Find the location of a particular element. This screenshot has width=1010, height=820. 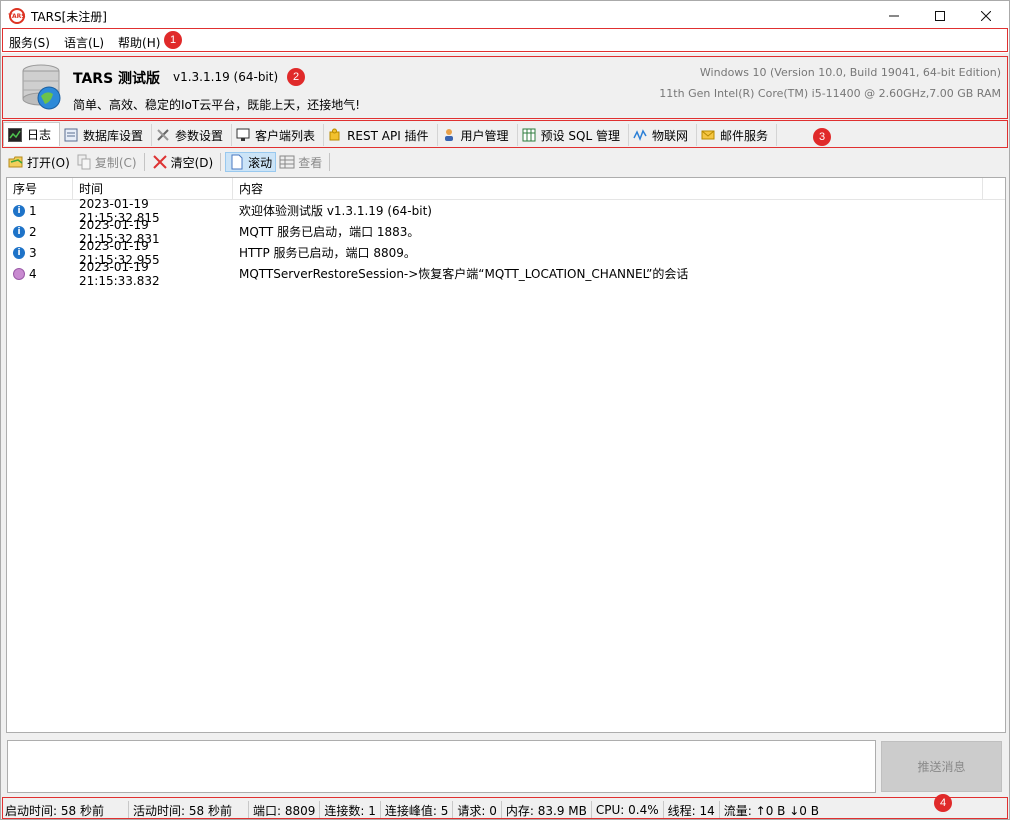

log-toolbar: 打开(O) 复制(C) 清空(D) 滚动 查看 is located at coordinates (505, 162).